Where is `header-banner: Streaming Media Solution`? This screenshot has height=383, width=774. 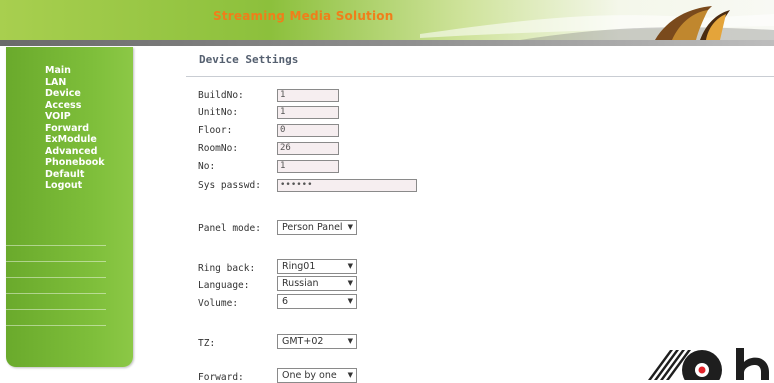 header-banner: Streaming Media Solution is located at coordinates (387, 23).